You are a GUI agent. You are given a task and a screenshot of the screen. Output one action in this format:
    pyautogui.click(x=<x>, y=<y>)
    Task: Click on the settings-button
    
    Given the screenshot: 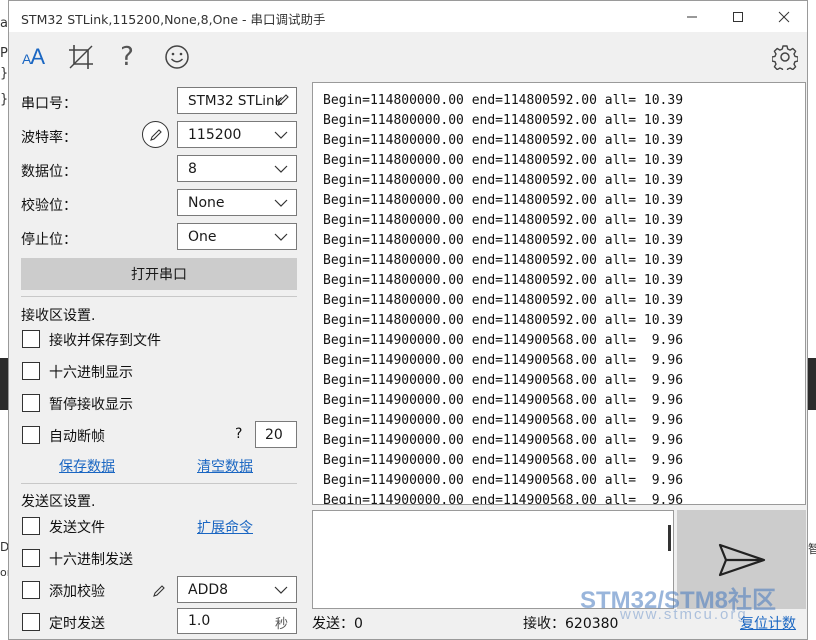 What is the action you would take?
    pyautogui.click(x=785, y=57)
    